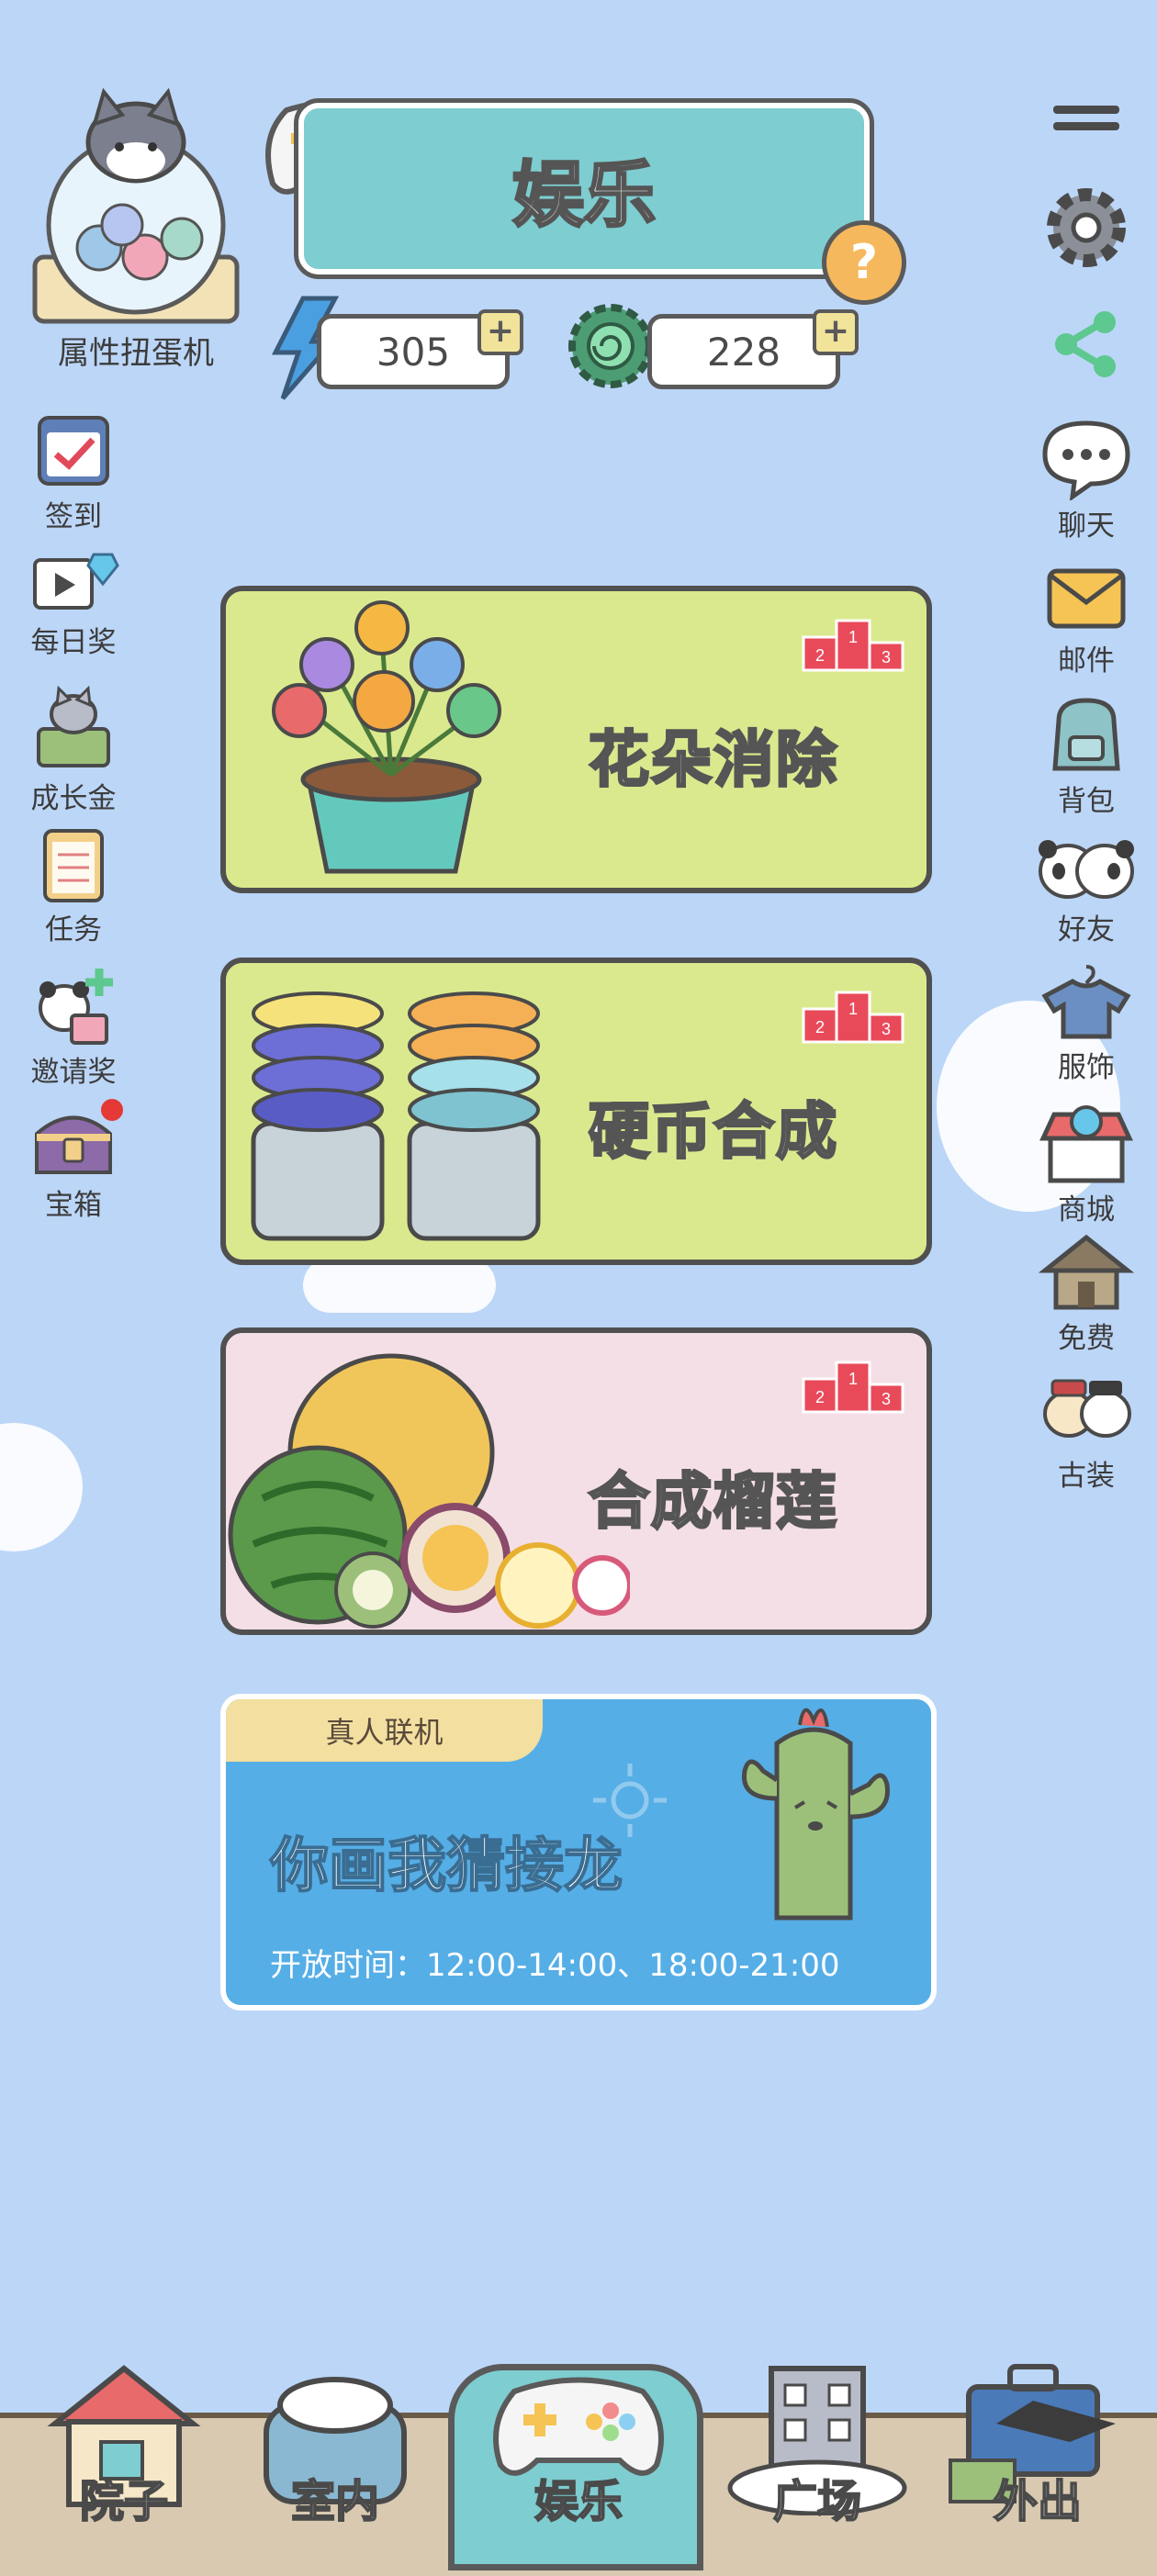 The image size is (1157, 2576). What do you see at coordinates (1086, 1144) in the screenshot?
I see `shop-icon` at bounding box center [1086, 1144].